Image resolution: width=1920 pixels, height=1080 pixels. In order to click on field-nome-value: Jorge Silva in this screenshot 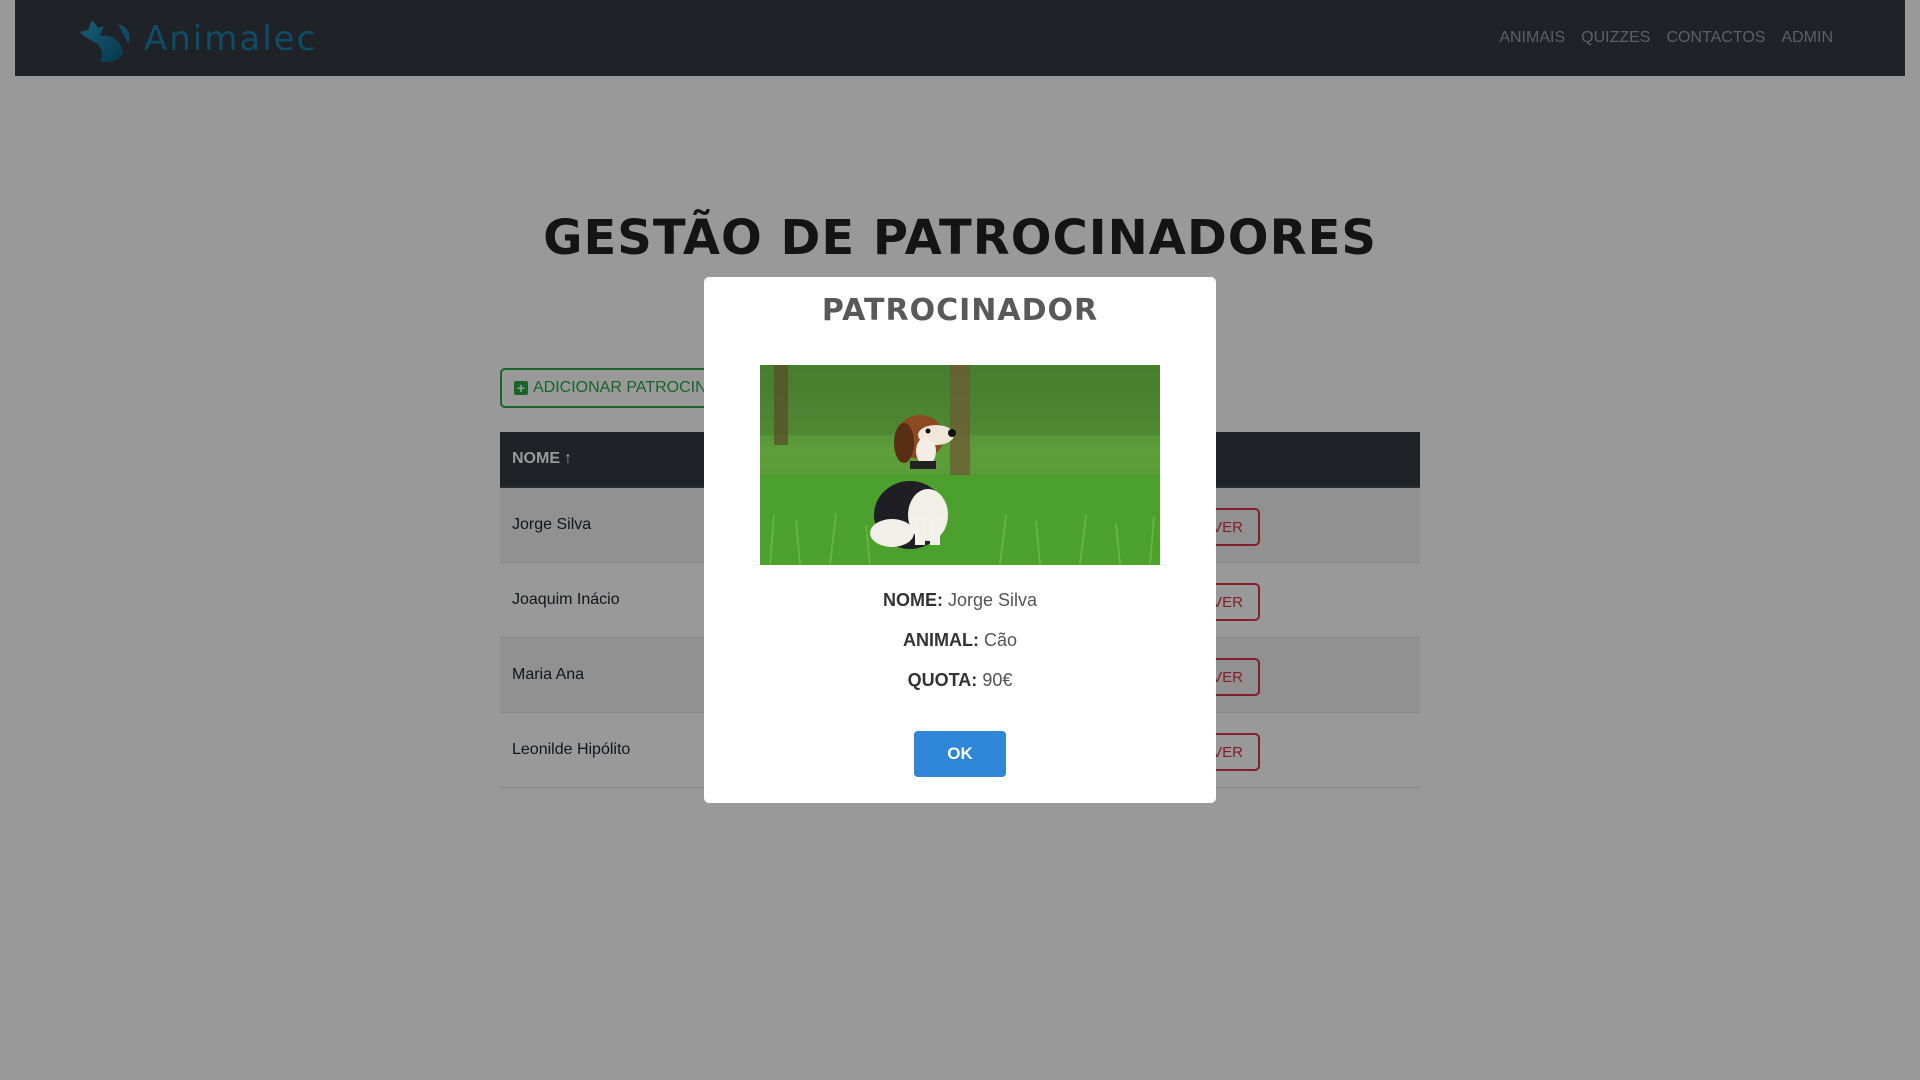, I will do `click(992, 600)`.